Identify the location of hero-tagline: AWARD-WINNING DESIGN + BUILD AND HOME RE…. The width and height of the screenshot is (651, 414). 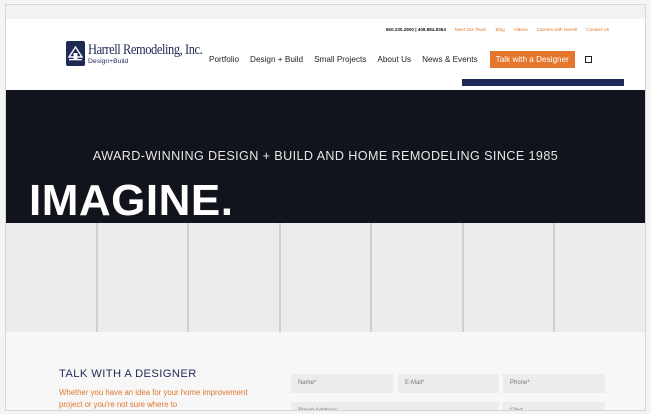
(325, 156).